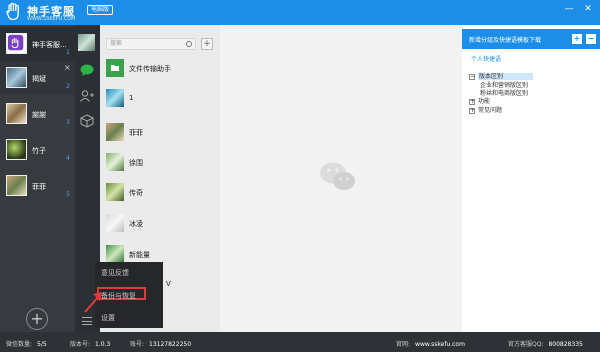 This screenshot has width=600, height=352. What do you see at coordinates (115, 68) in the screenshot?
I see `folder-icon` at bounding box center [115, 68].